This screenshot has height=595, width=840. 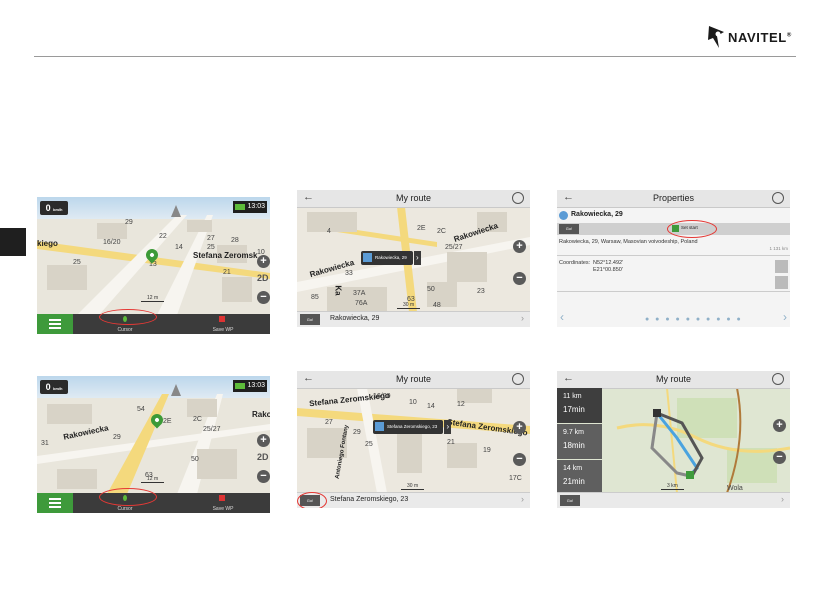 What do you see at coordinates (716, 37) in the screenshot?
I see `navitel-logo-icon` at bounding box center [716, 37].